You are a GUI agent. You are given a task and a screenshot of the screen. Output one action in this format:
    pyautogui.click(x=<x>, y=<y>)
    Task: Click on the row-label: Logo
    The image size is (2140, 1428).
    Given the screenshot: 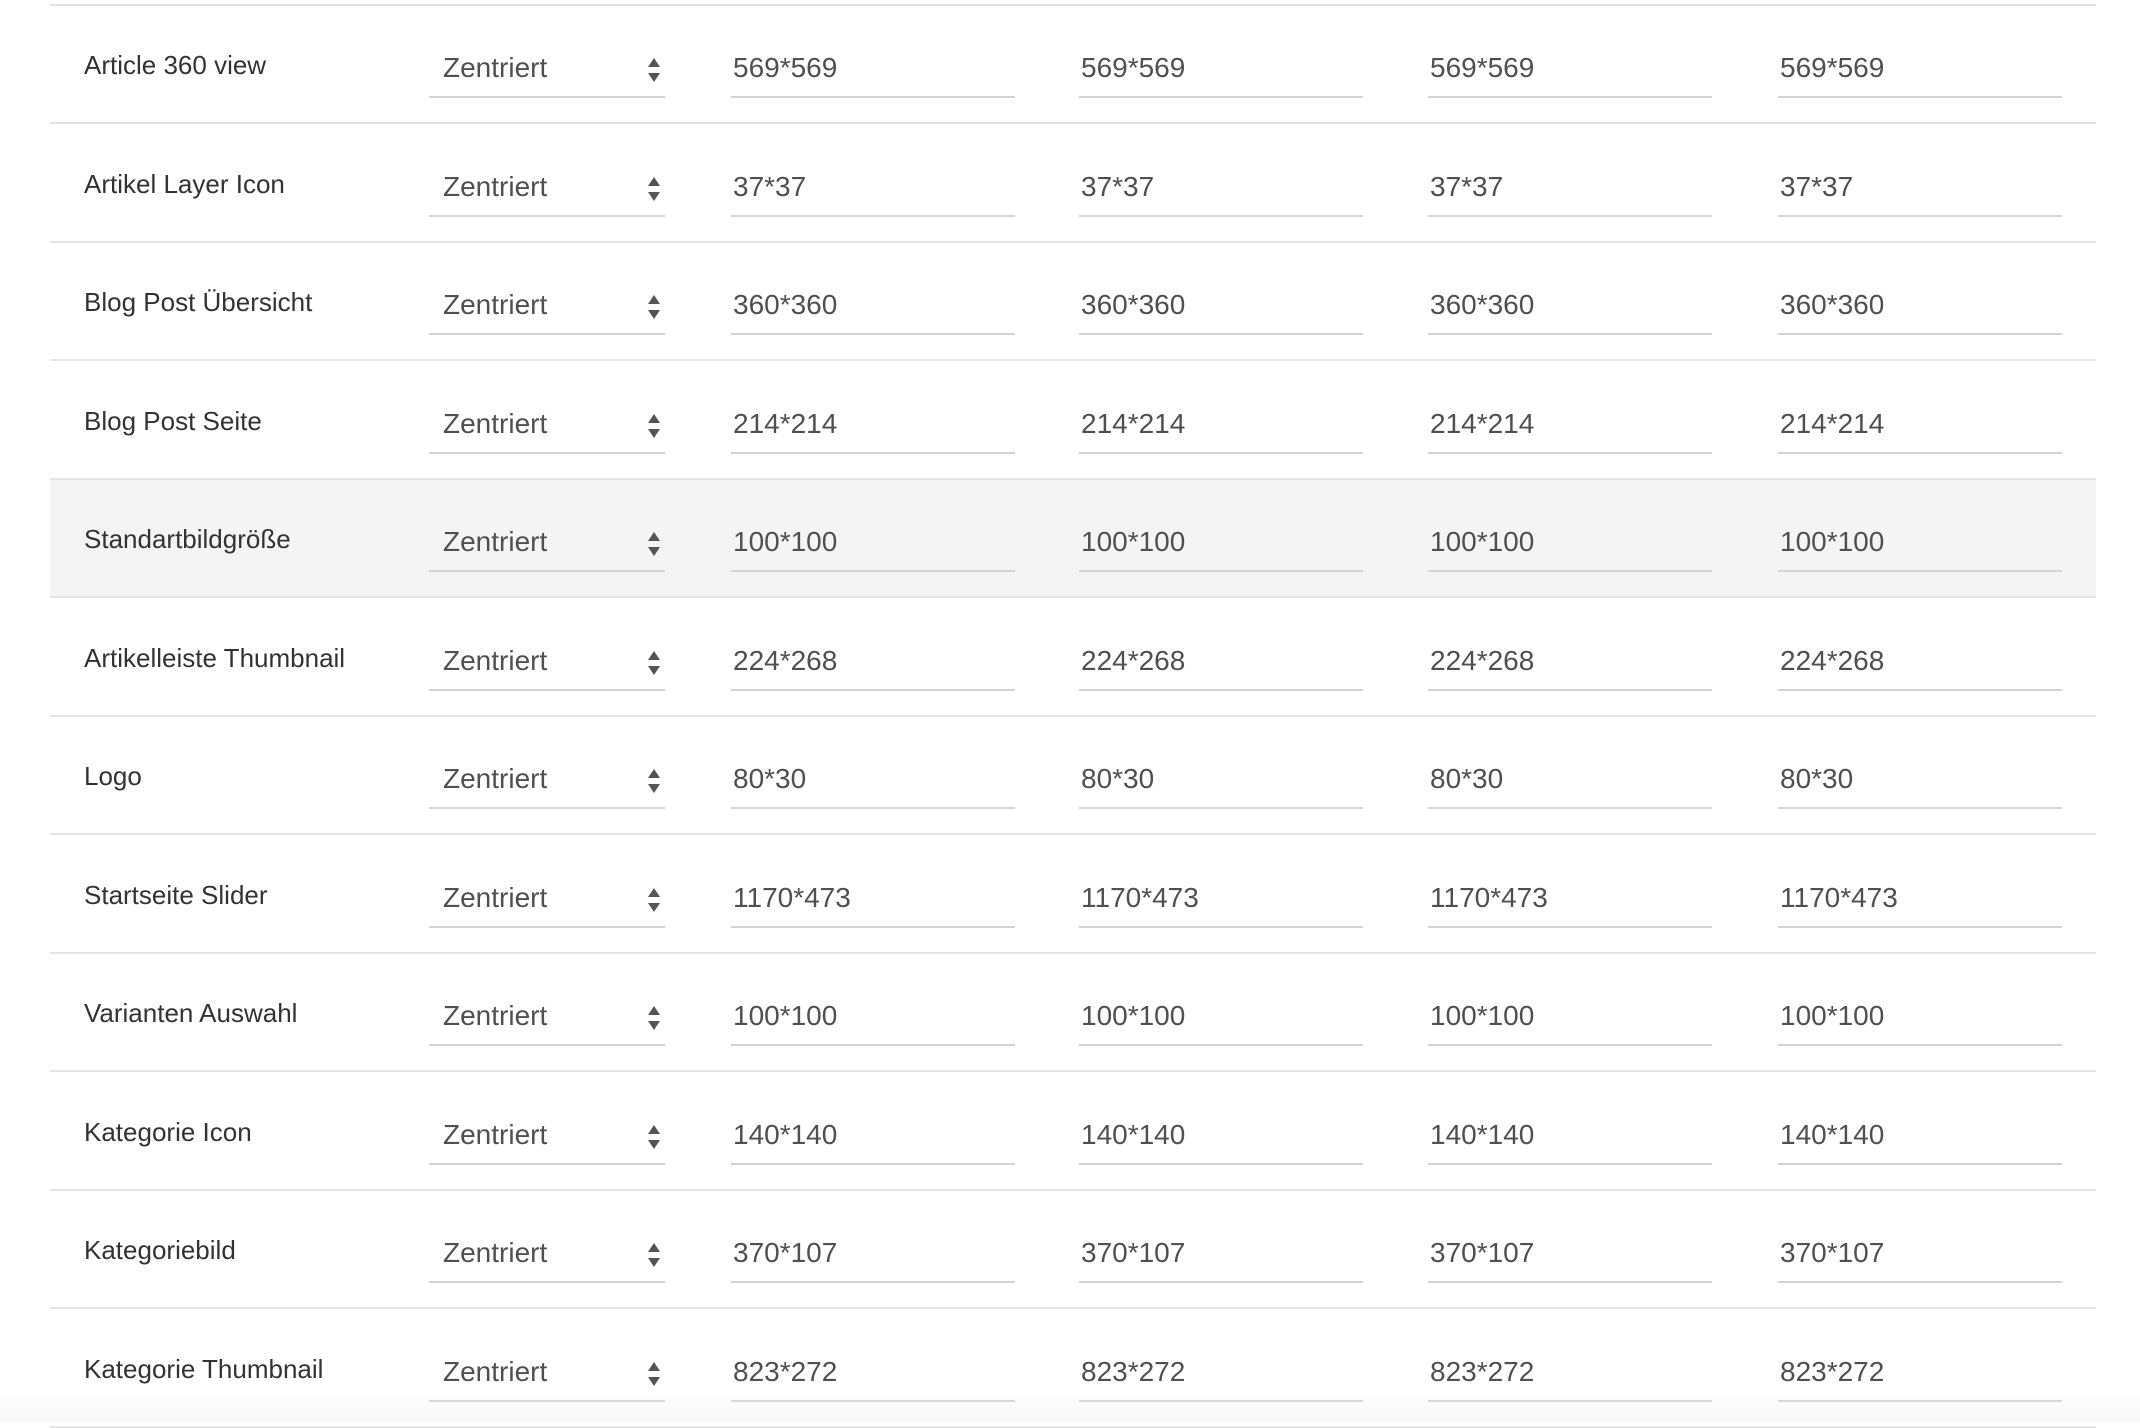 What is the action you would take?
    pyautogui.click(x=113, y=776)
    